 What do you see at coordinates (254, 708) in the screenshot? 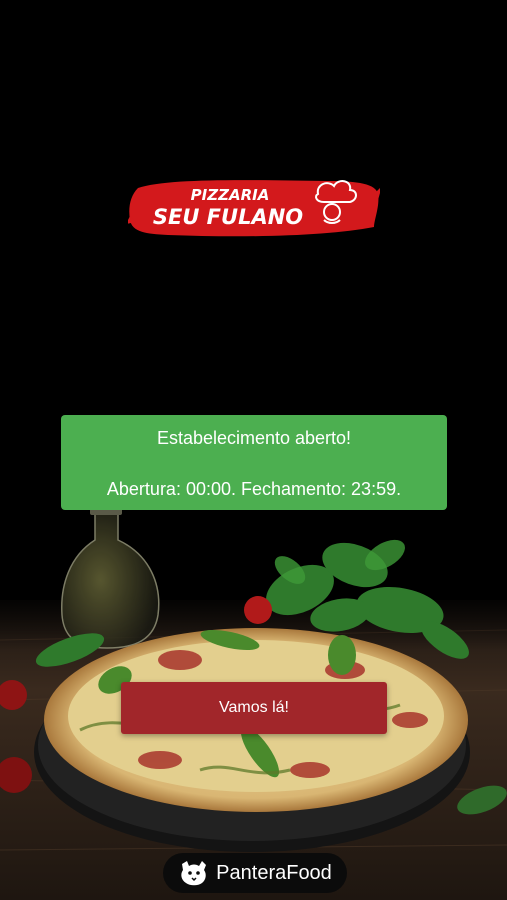
I see `continue-button: Vamos lá!` at bounding box center [254, 708].